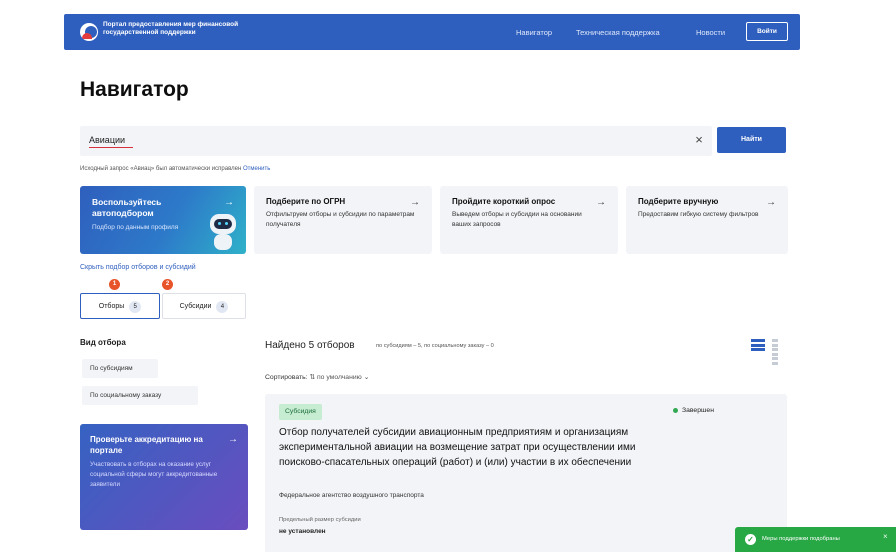  What do you see at coordinates (135, 307) in the screenshot?
I see `tab-count: 5` at bounding box center [135, 307].